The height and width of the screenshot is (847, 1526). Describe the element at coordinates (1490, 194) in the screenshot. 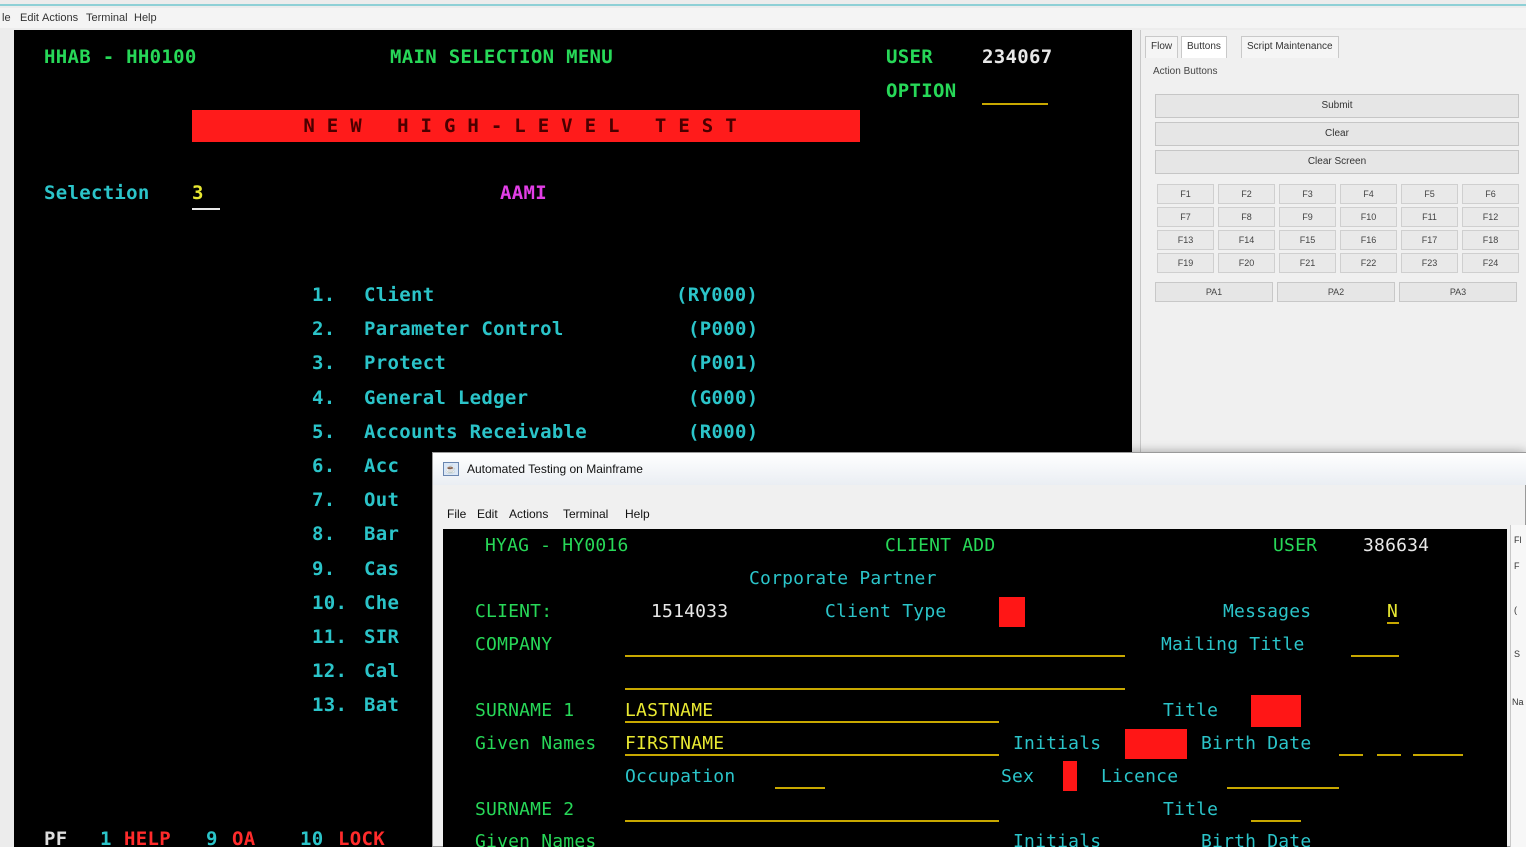

I see `fkey-button-f6: F6` at that location.